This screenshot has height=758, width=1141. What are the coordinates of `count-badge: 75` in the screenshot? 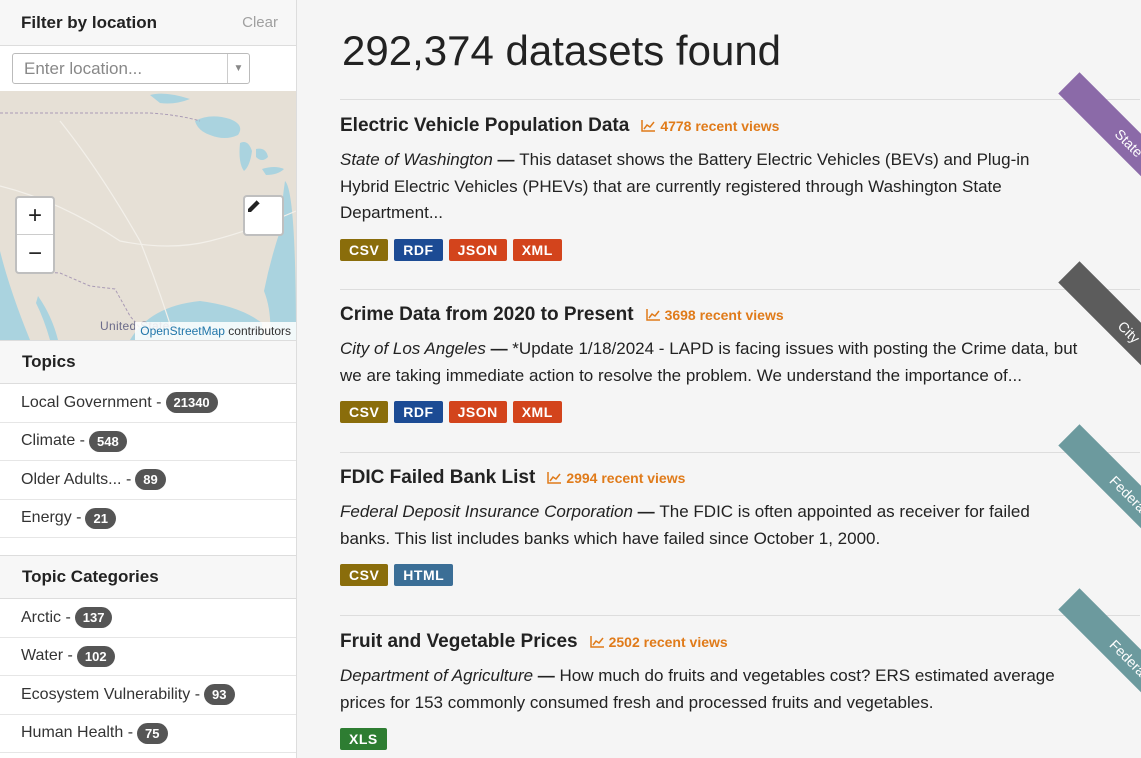 It's located at (152, 733).